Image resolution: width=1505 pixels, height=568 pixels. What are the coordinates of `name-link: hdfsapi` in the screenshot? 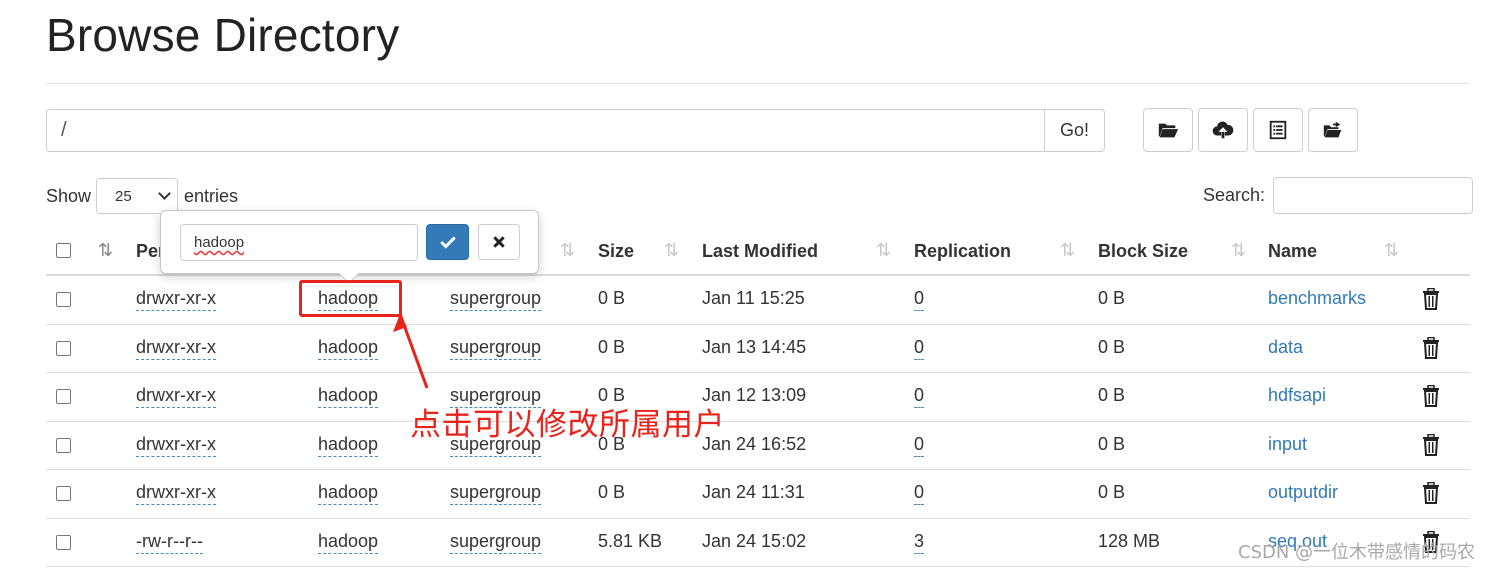 It's located at (1297, 395).